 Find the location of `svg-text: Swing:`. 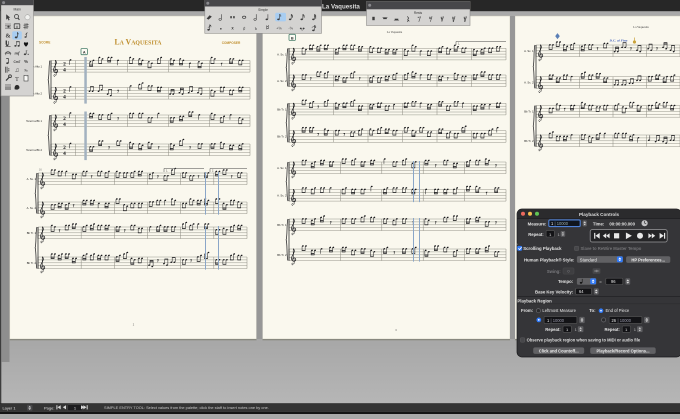

svg-text: Swing: is located at coordinates (554, 271).